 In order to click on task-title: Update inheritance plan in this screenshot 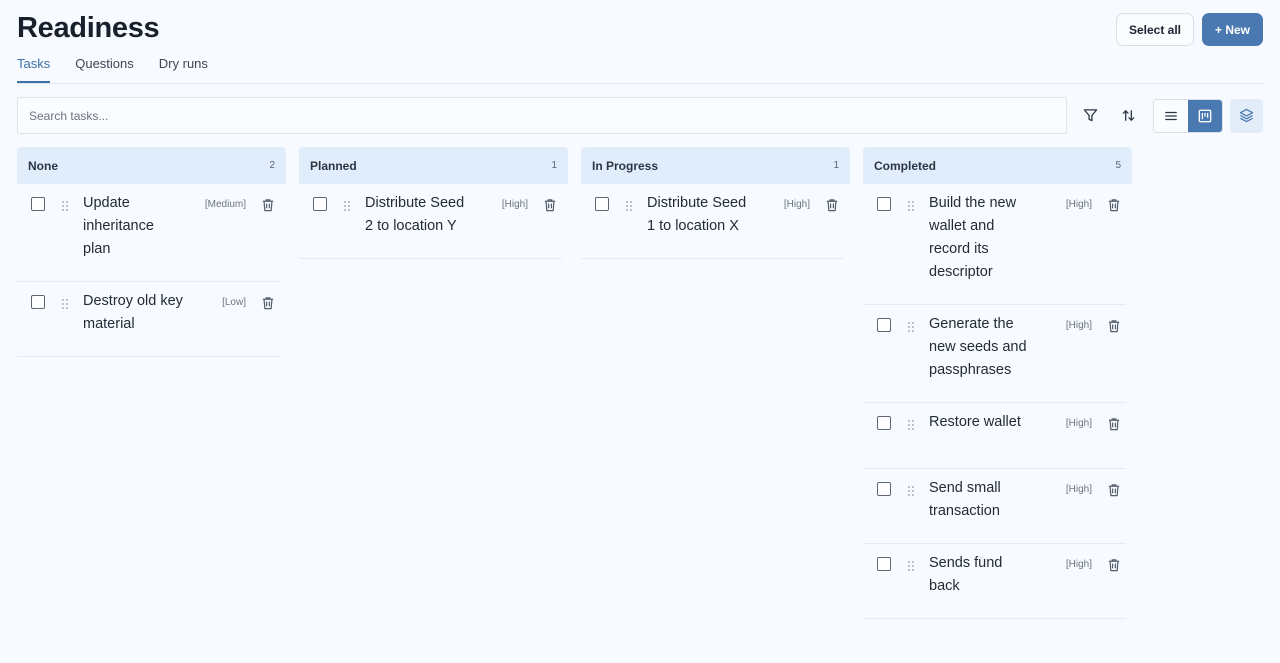, I will do `click(118, 226)`.